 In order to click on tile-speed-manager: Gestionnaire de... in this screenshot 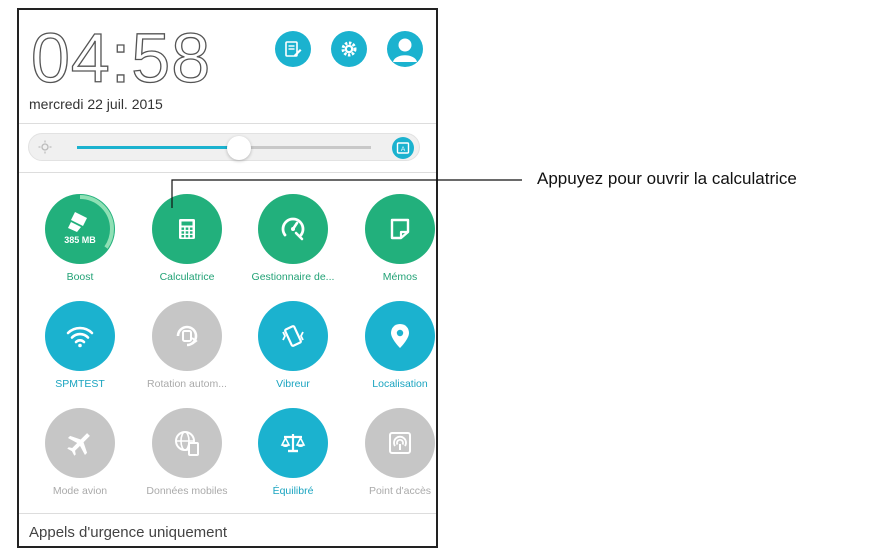, I will do `click(293, 244)`.